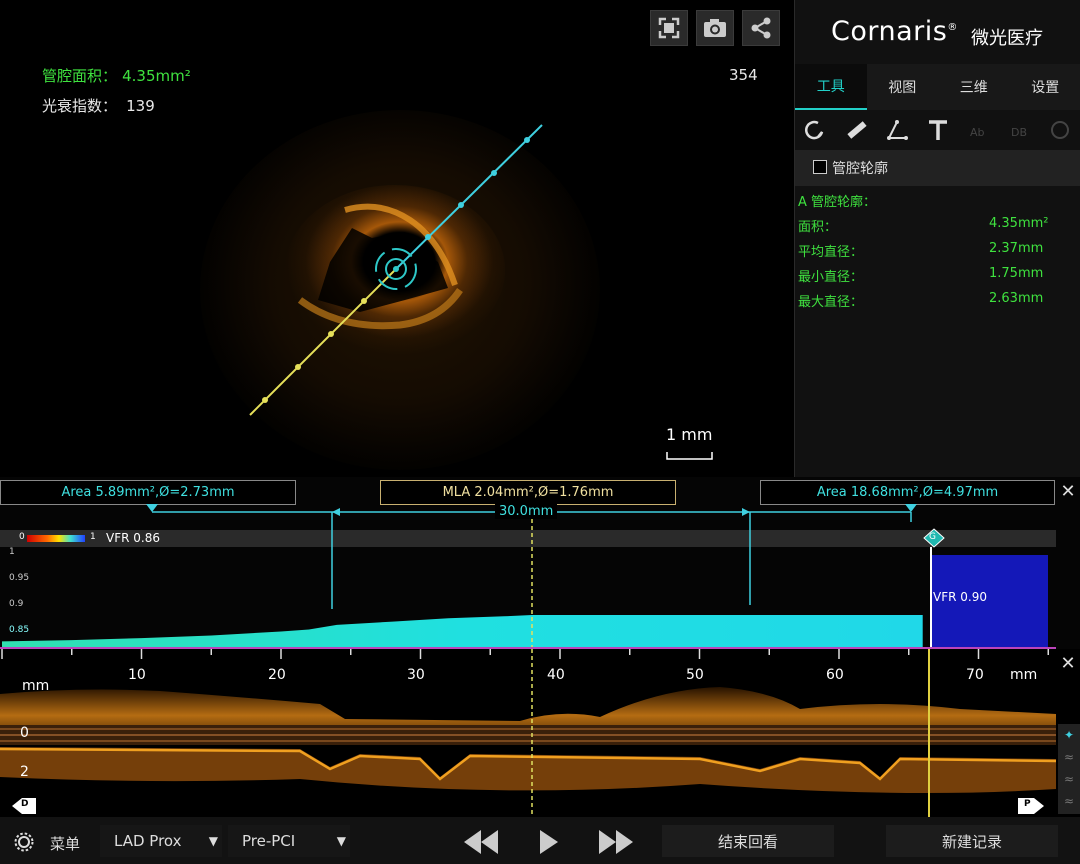 The height and width of the screenshot is (864, 1080). Describe the element at coordinates (56, 538) in the screenshot. I see `vfr-legend-bar` at that location.